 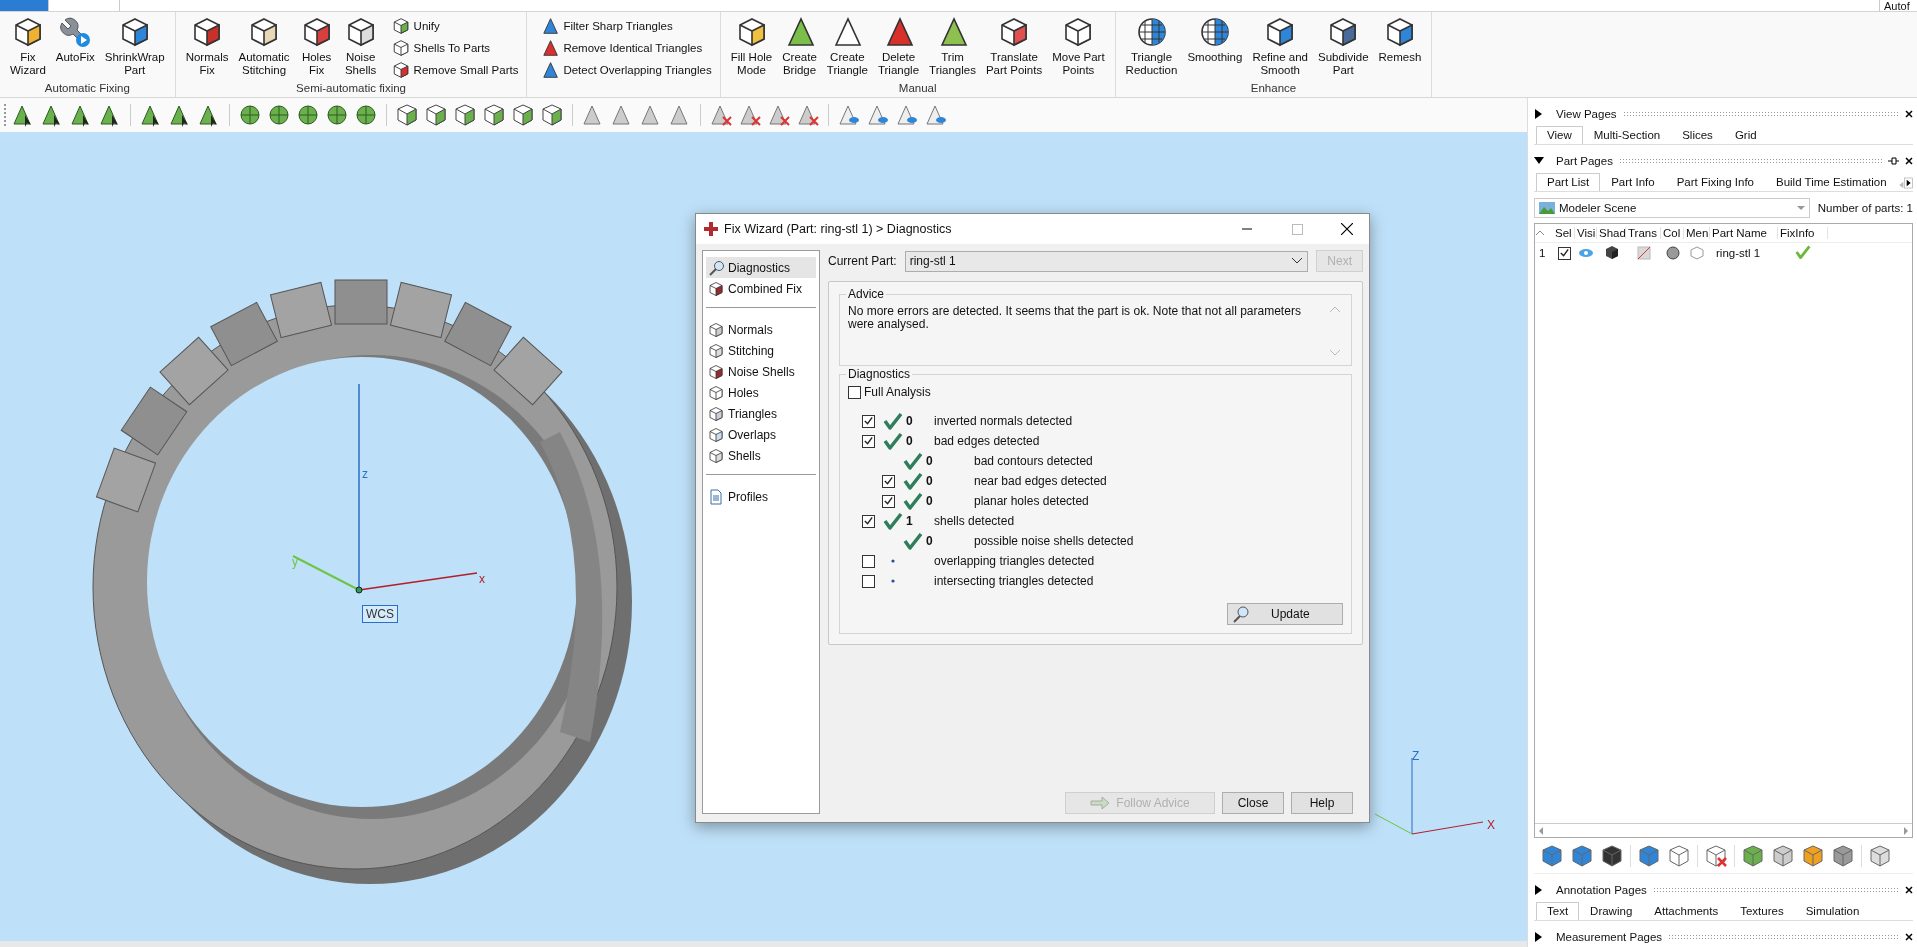 I want to click on tab: Part Fixing Info, so click(x=1715, y=182).